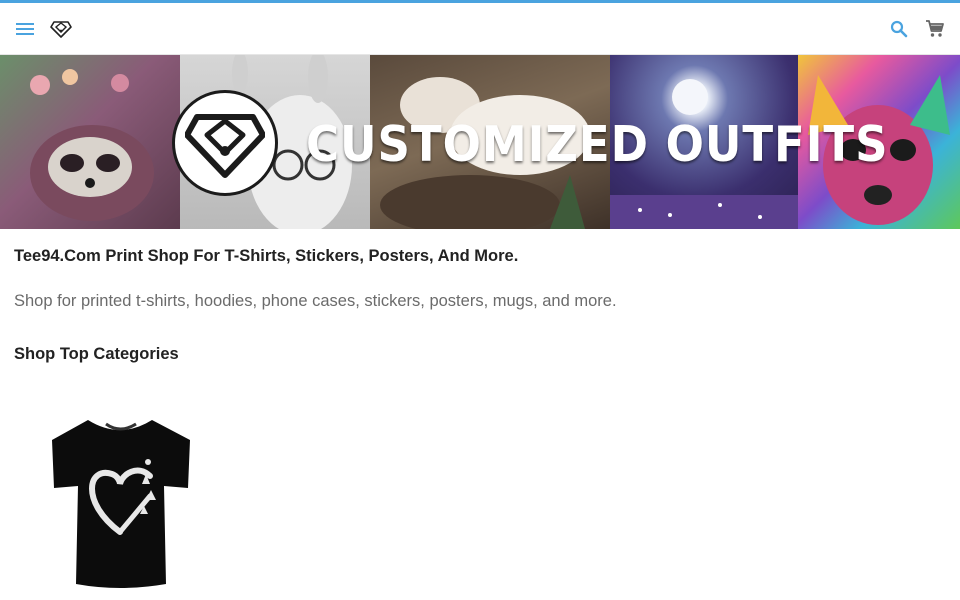 This screenshot has width=960, height=600. Describe the element at coordinates (43, 29) in the screenshot. I see `header-left` at that location.